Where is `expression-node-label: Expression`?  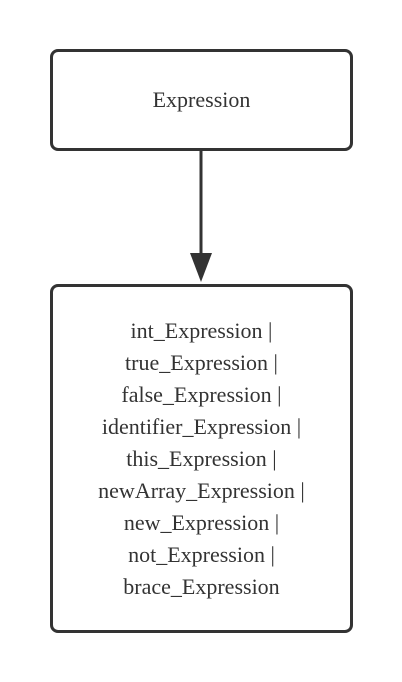 expression-node-label: Expression is located at coordinates (201, 99).